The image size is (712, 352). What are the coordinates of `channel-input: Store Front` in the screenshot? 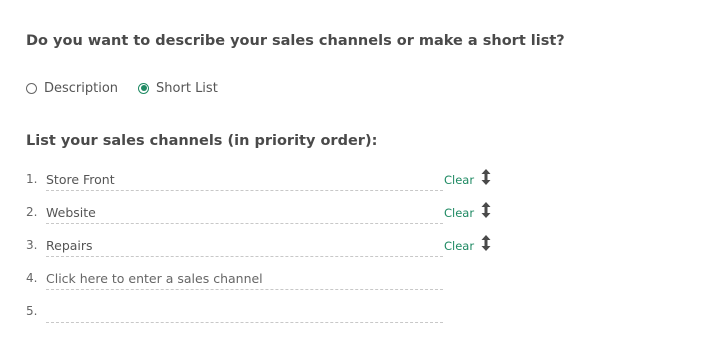 It's located at (244, 179).